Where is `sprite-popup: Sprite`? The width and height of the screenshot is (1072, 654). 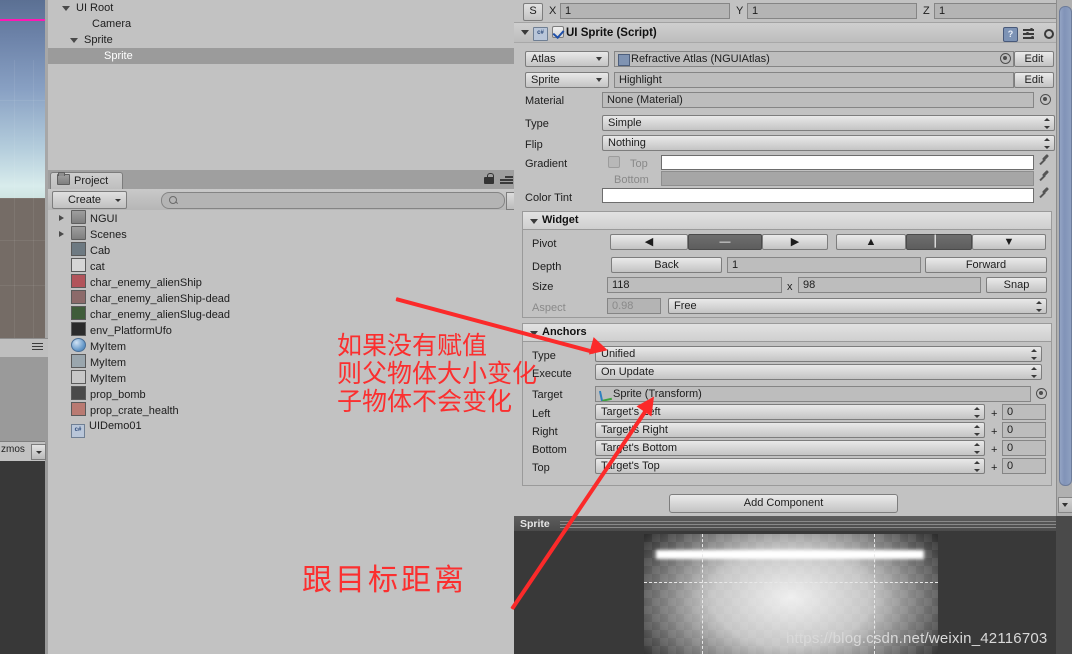
sprite-popup: Sprite is located at coordinates (567, 80).